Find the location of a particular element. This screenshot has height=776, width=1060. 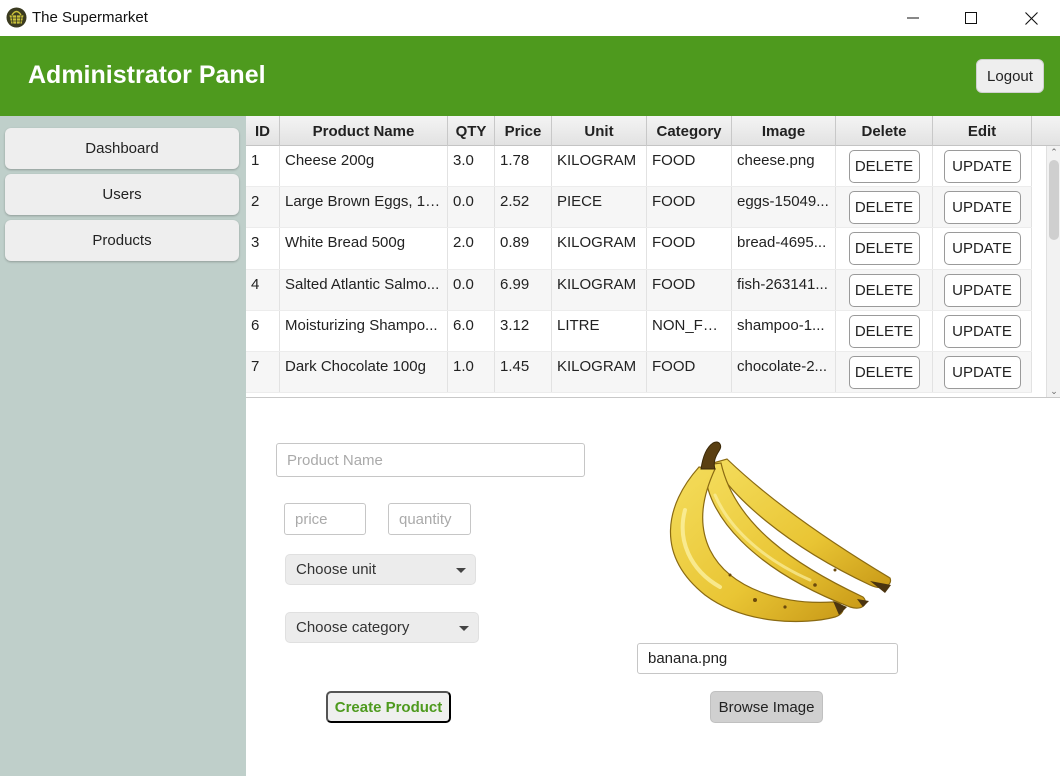

close-icon is located at coordinates (1031, 18).